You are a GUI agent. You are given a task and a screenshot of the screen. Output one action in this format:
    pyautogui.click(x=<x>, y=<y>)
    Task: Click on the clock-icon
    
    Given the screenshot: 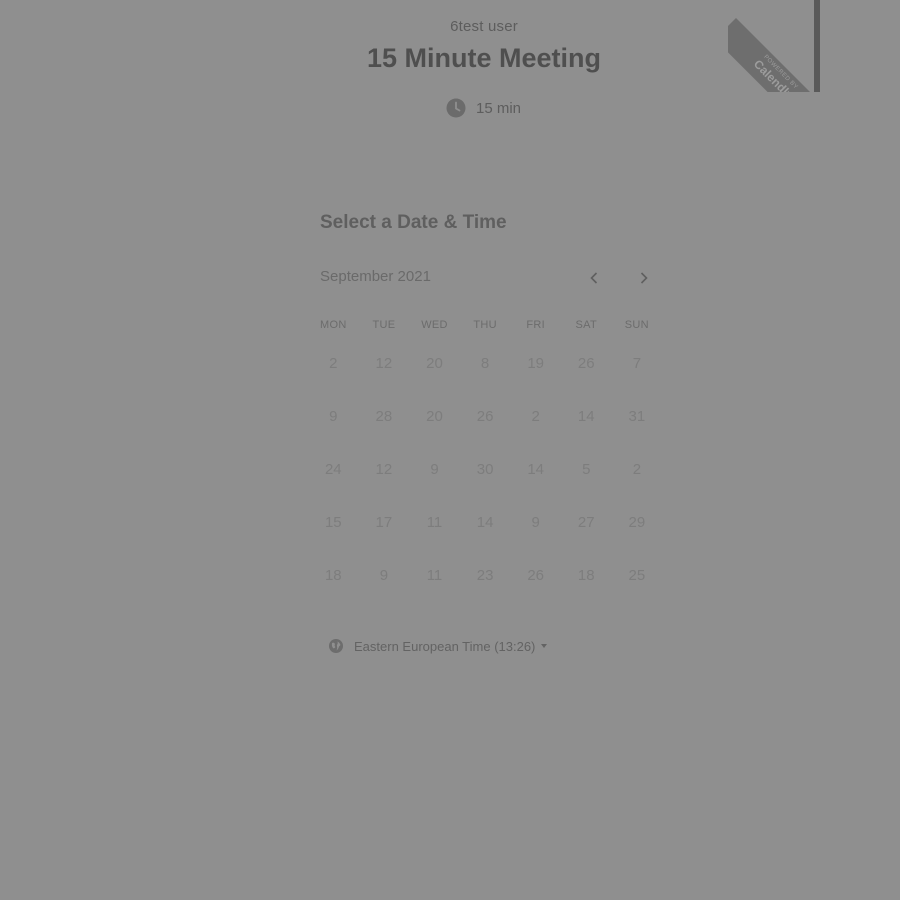 What is the action you would take?
    pyautogui.click(x=456, y=108)
    